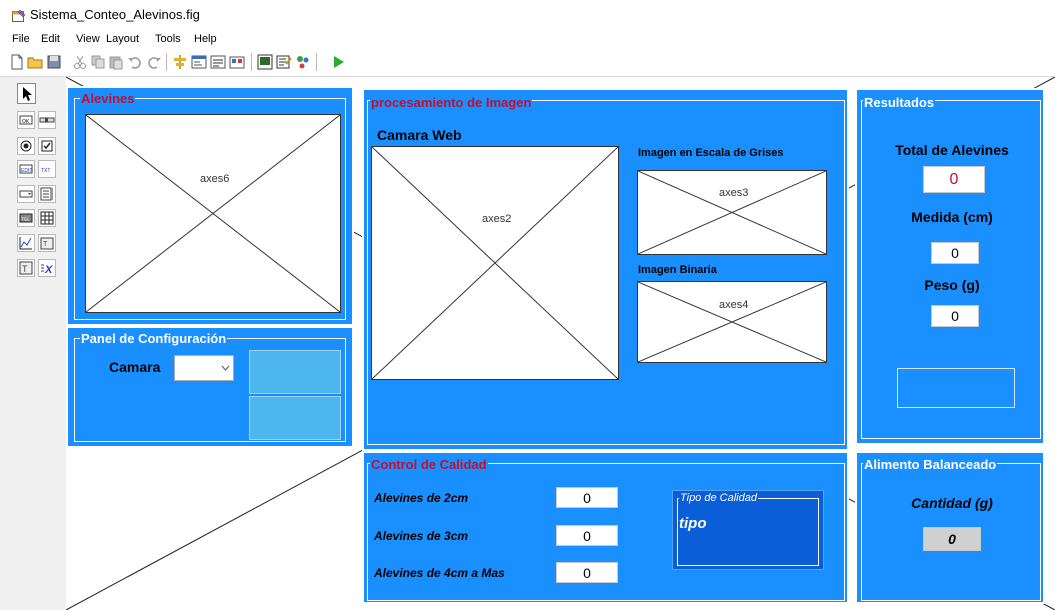 The width and height of the screenshot is (1055, 610). I want to click on medida-value: 0, so click(955, 253).